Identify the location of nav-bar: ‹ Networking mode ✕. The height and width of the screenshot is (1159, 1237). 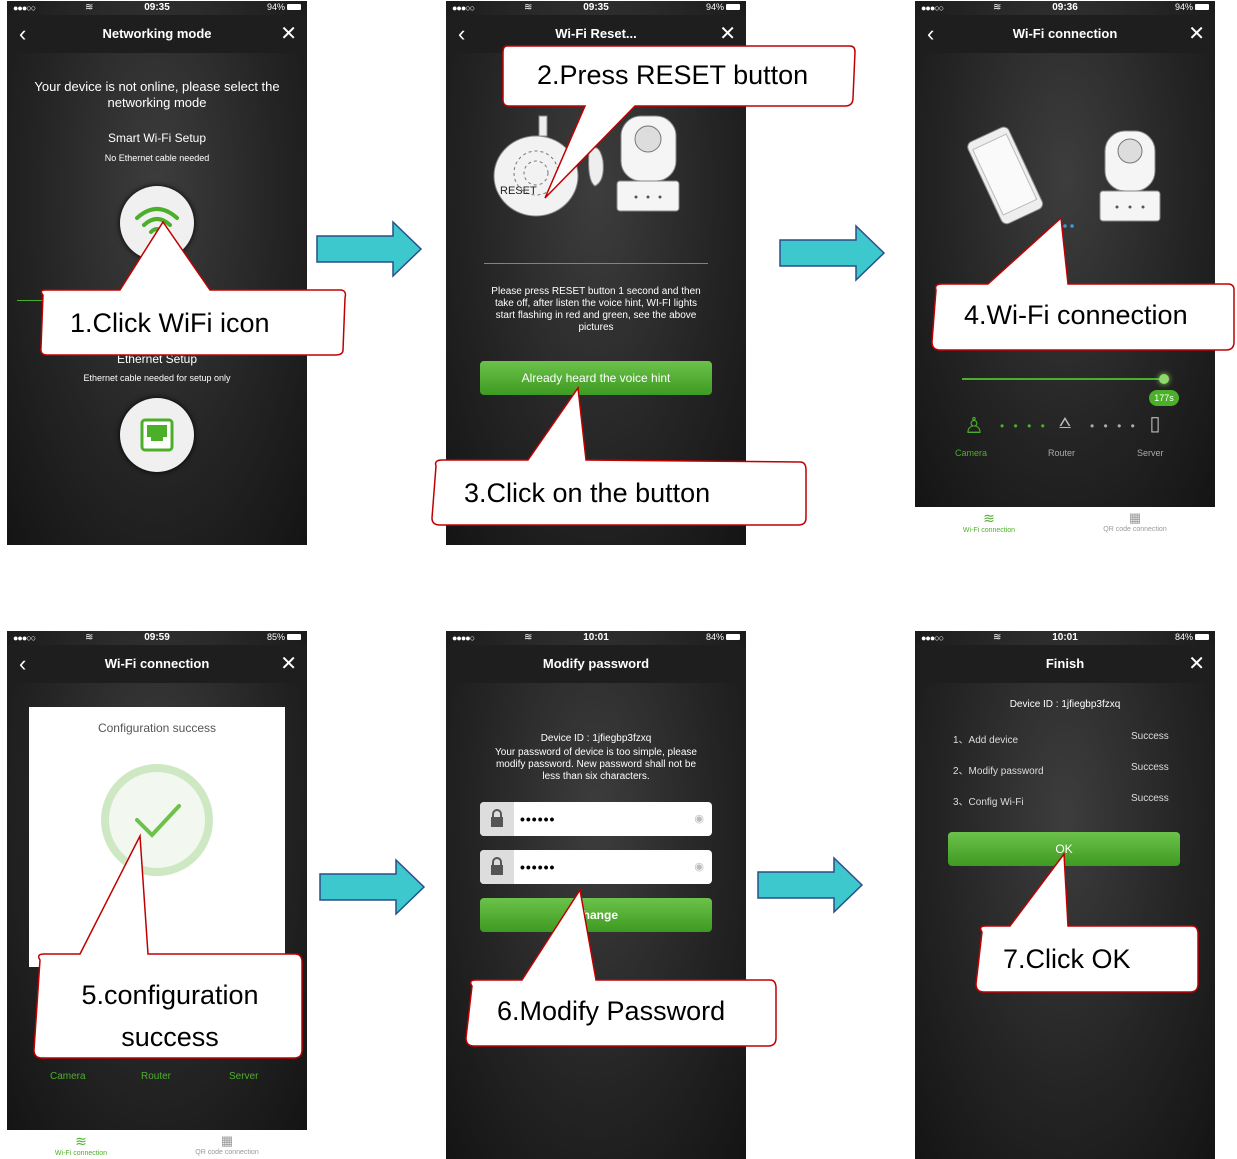
(157, 34).